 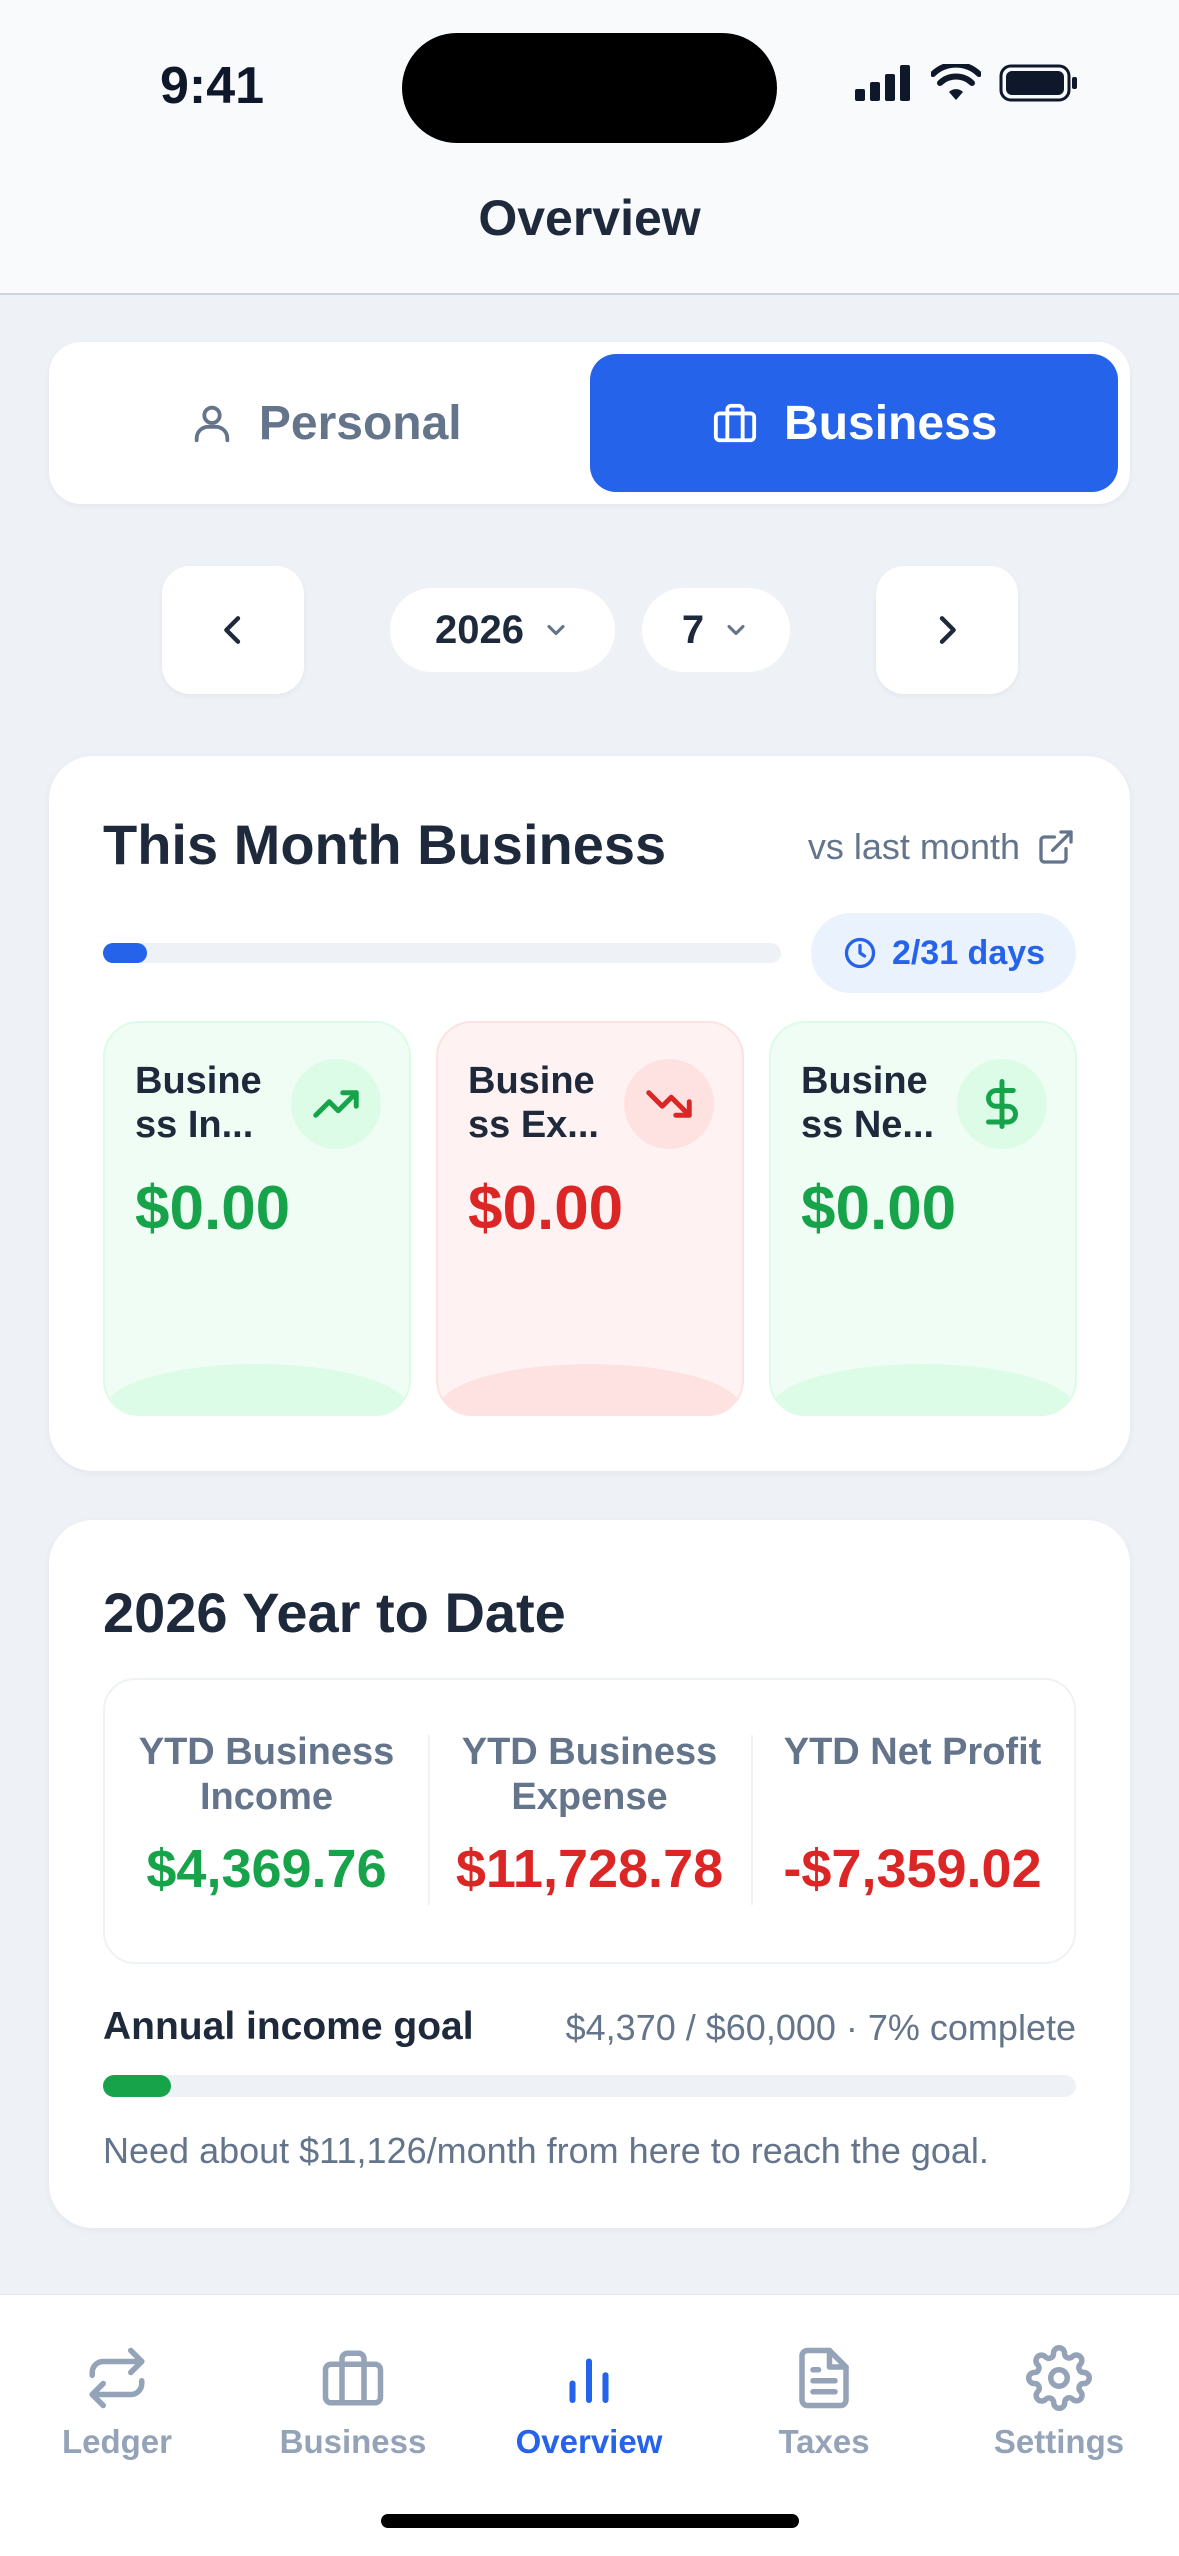 I want to click on previous-month-button, so click(x=233, y=630).